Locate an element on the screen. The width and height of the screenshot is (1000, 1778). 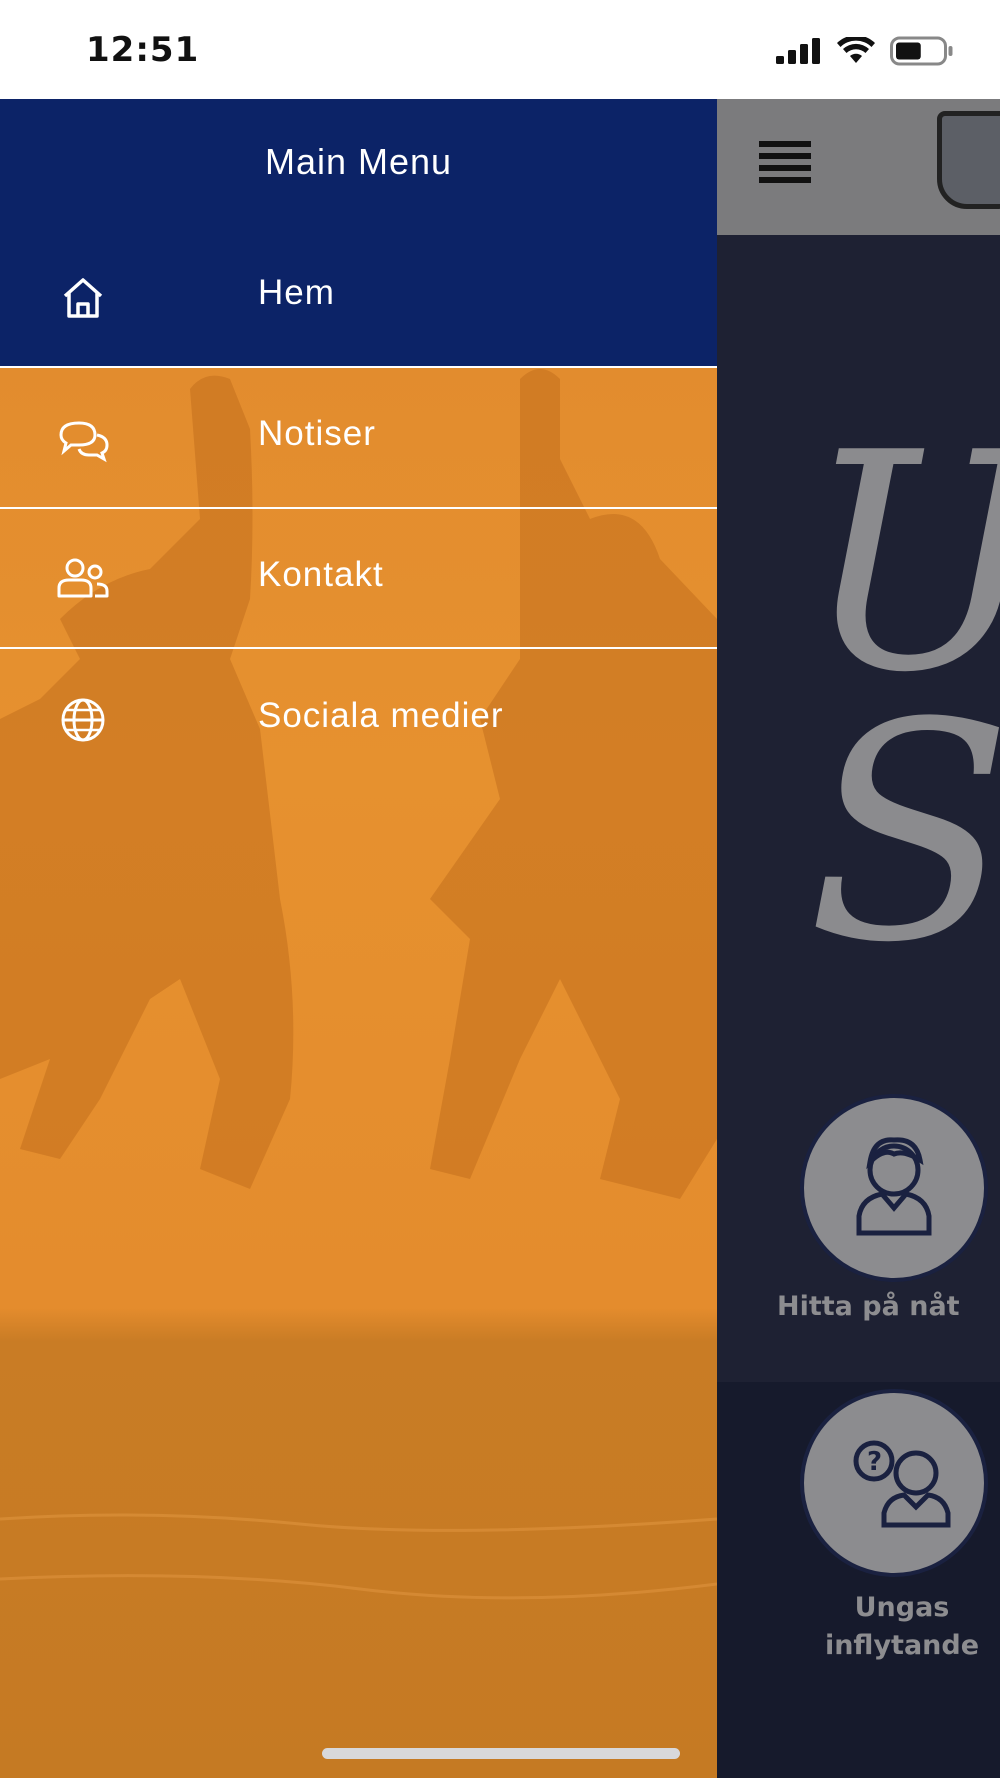
wifi-icon is located at coordinates (856, 50).